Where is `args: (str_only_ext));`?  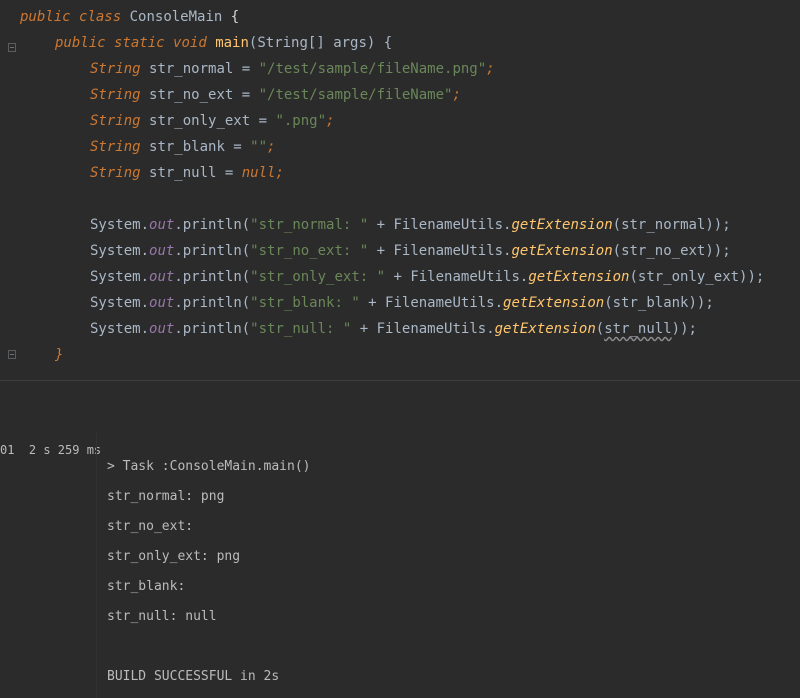 args: (str_only_ext)); is located at coordinates (697, 277).